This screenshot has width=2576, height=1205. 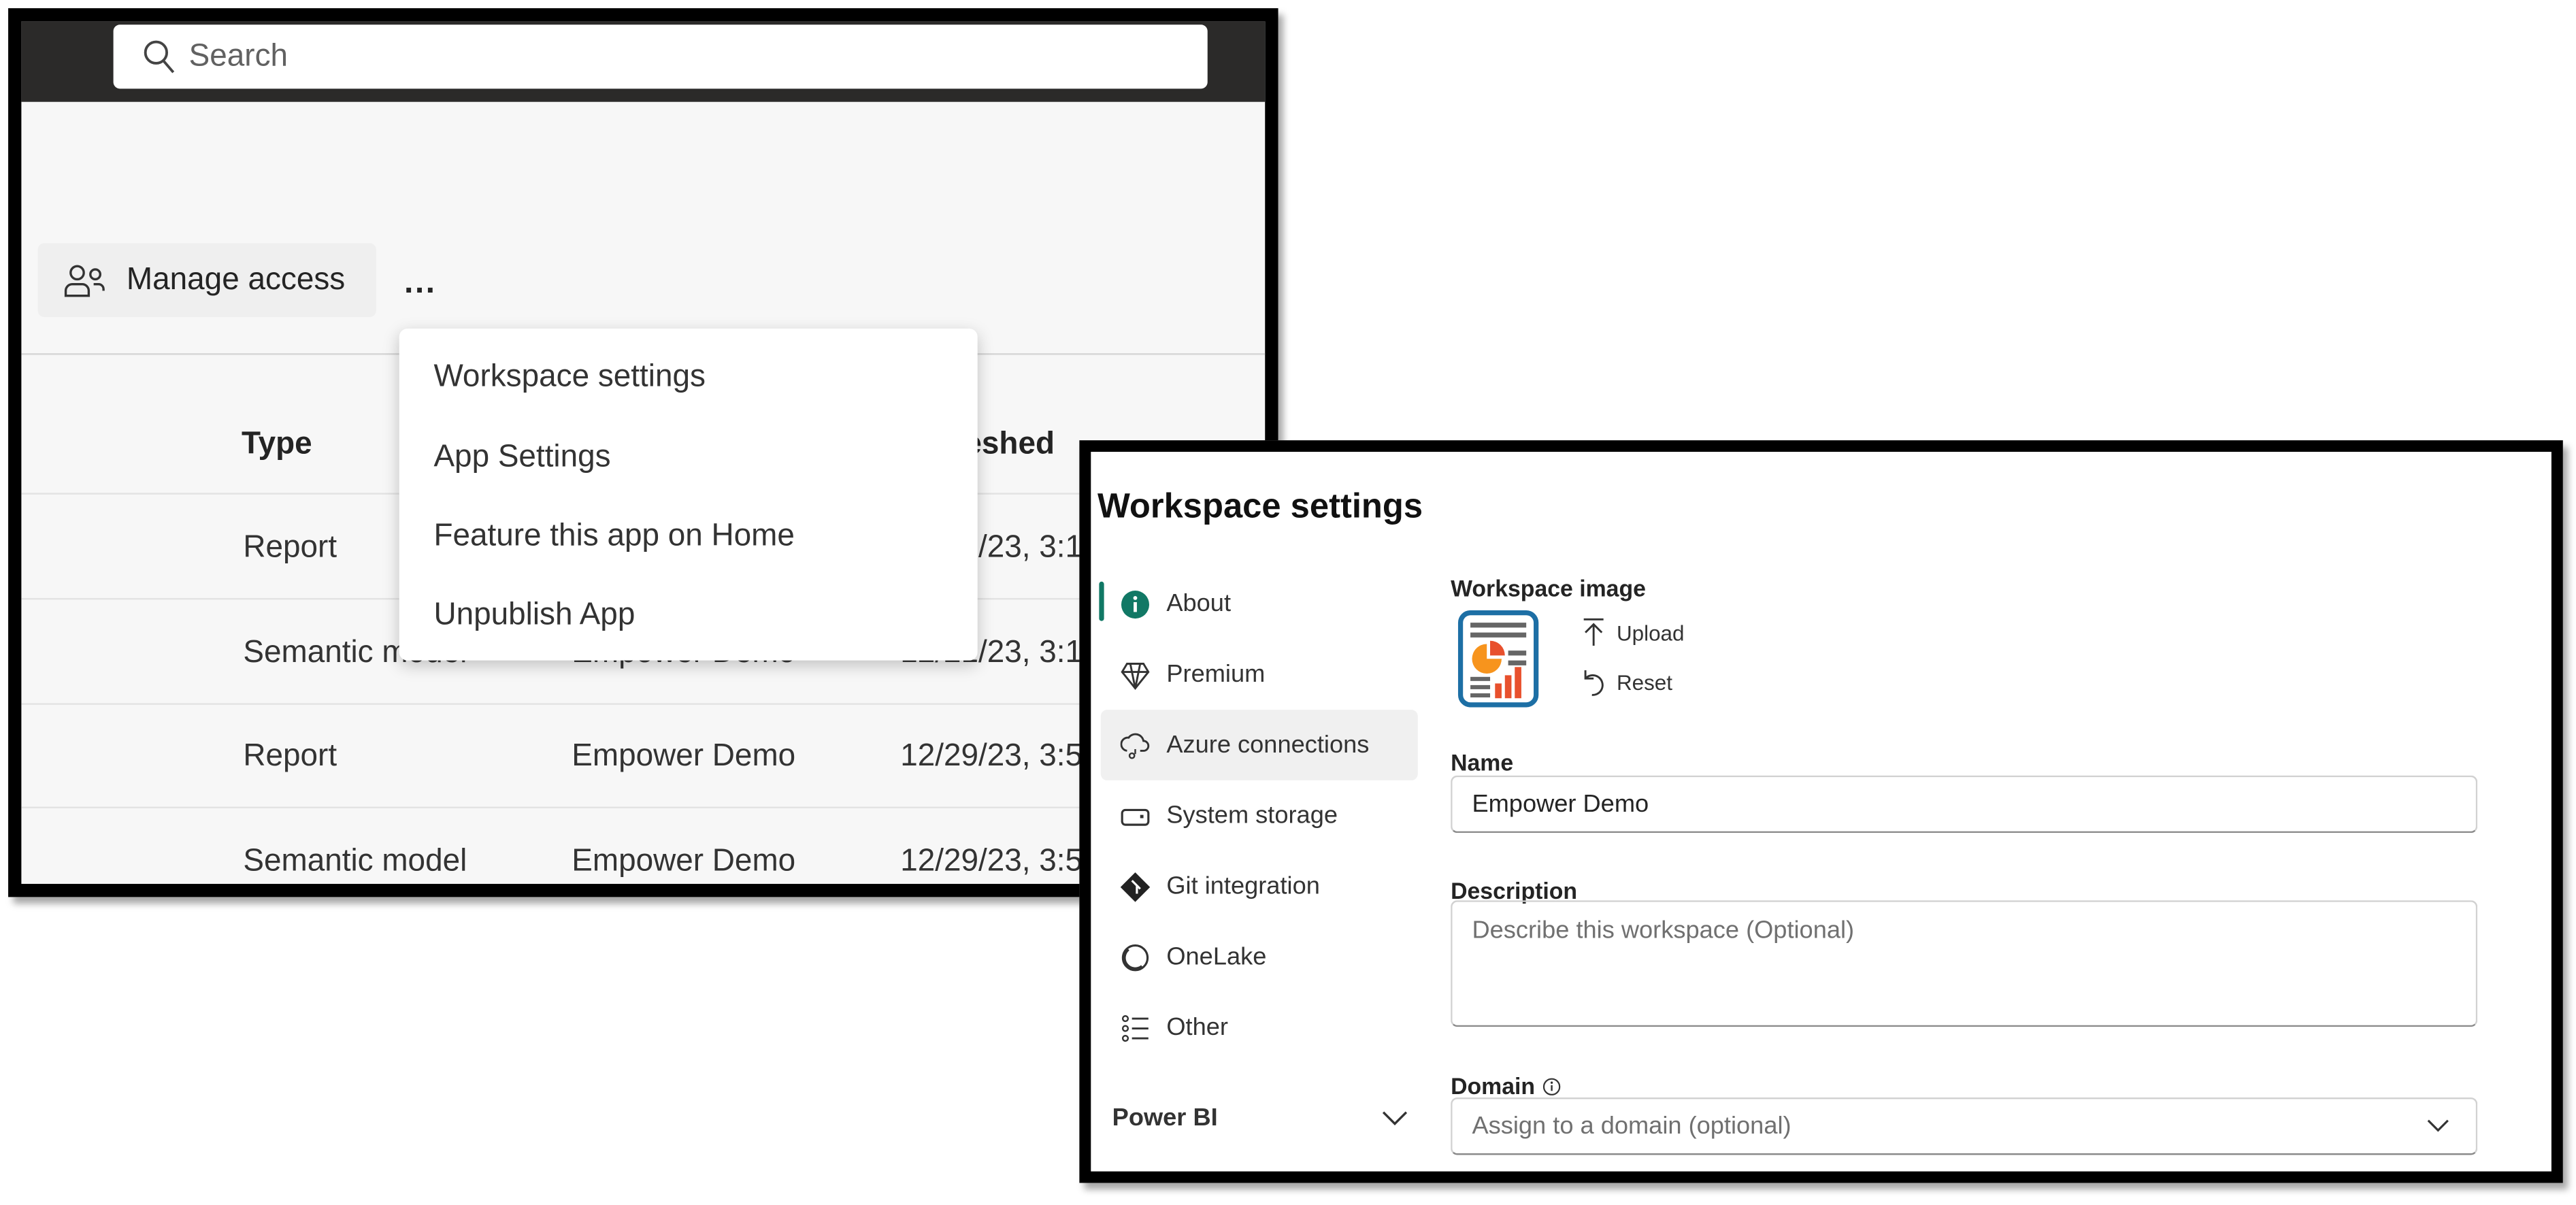 I want to click on search-placeholder: Search, so click(x=238, y=56).